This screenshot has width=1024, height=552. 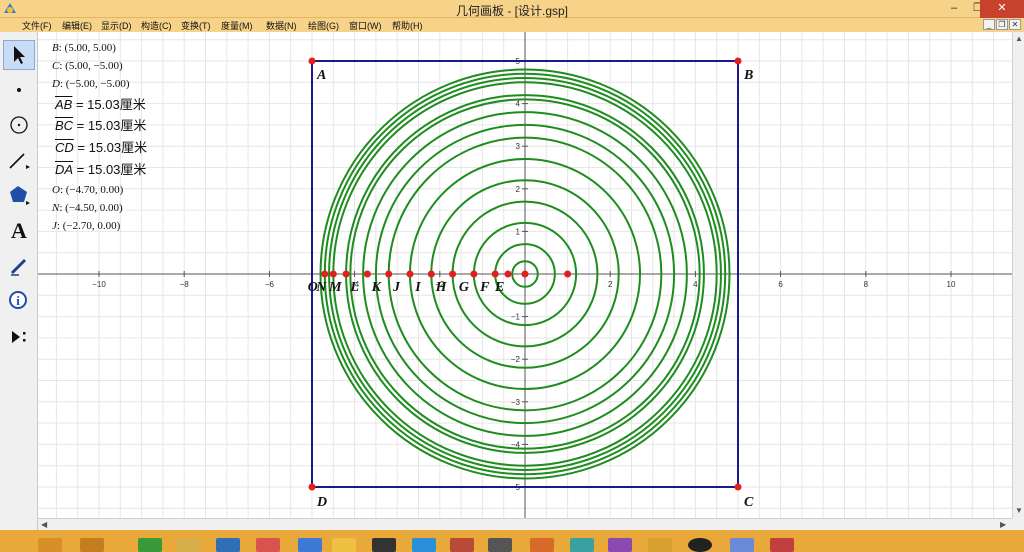 I want to click on scroll-down-icon: ▼, so click(x=1019, y=511).